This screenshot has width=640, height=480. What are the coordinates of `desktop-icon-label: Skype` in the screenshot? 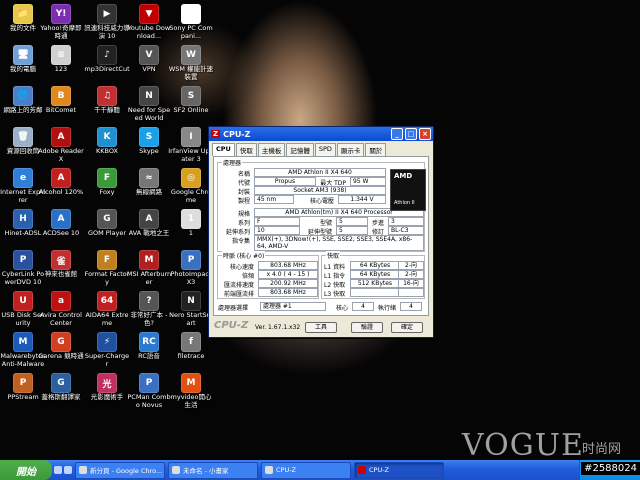 It's located at (149, 151).